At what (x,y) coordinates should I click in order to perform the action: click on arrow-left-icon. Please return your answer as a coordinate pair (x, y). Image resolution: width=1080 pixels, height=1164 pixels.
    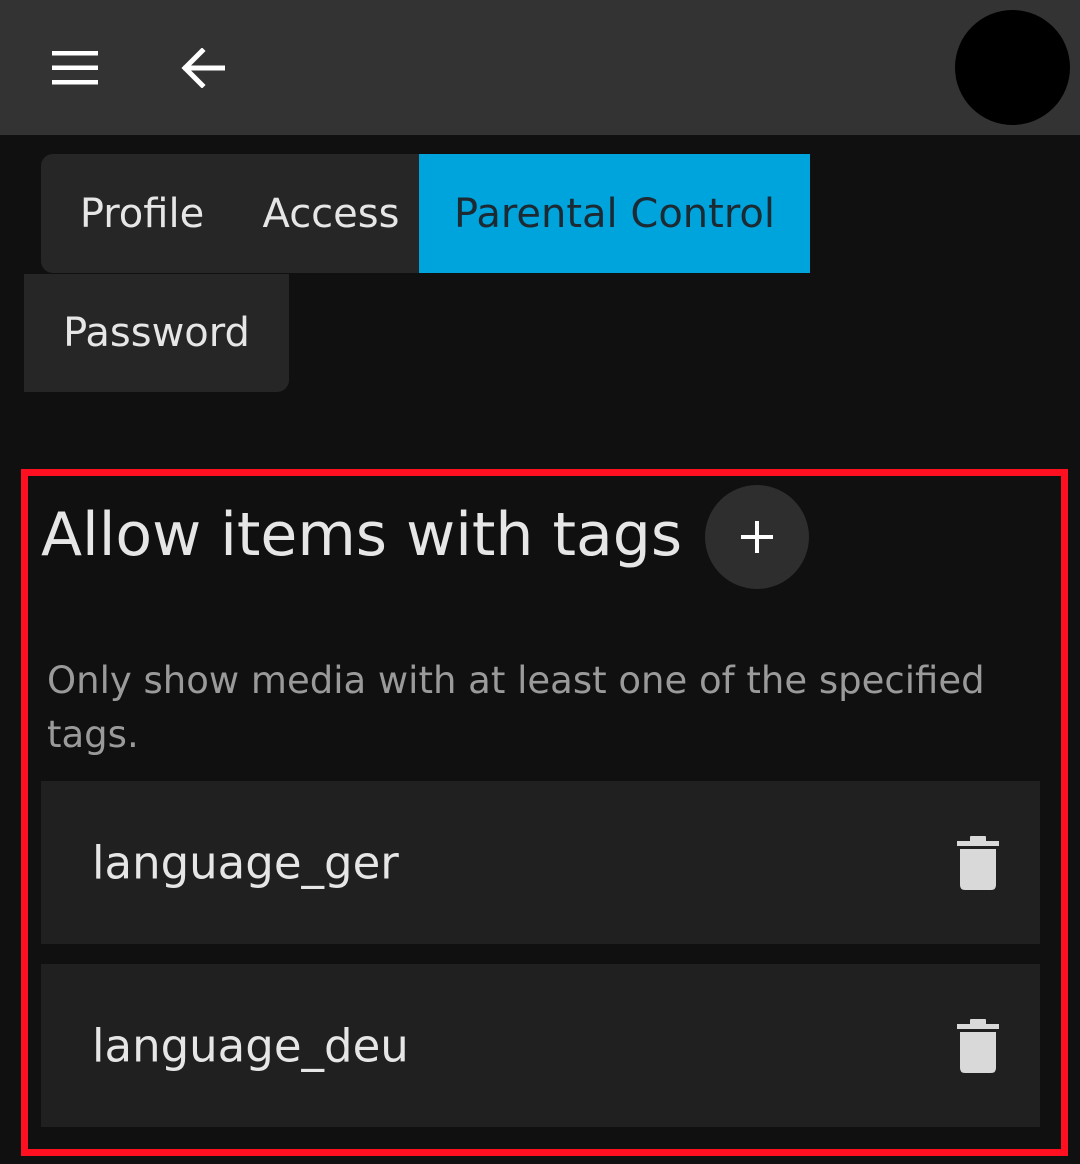
    Looking at the image, I should click on (203, 68).